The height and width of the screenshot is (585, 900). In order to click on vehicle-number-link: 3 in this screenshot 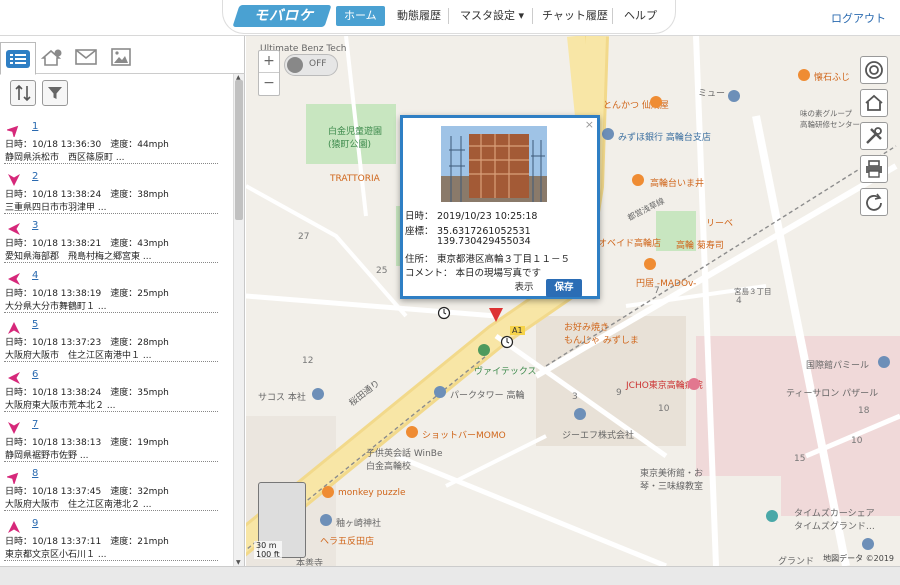, I will do `click(35, 225)`.